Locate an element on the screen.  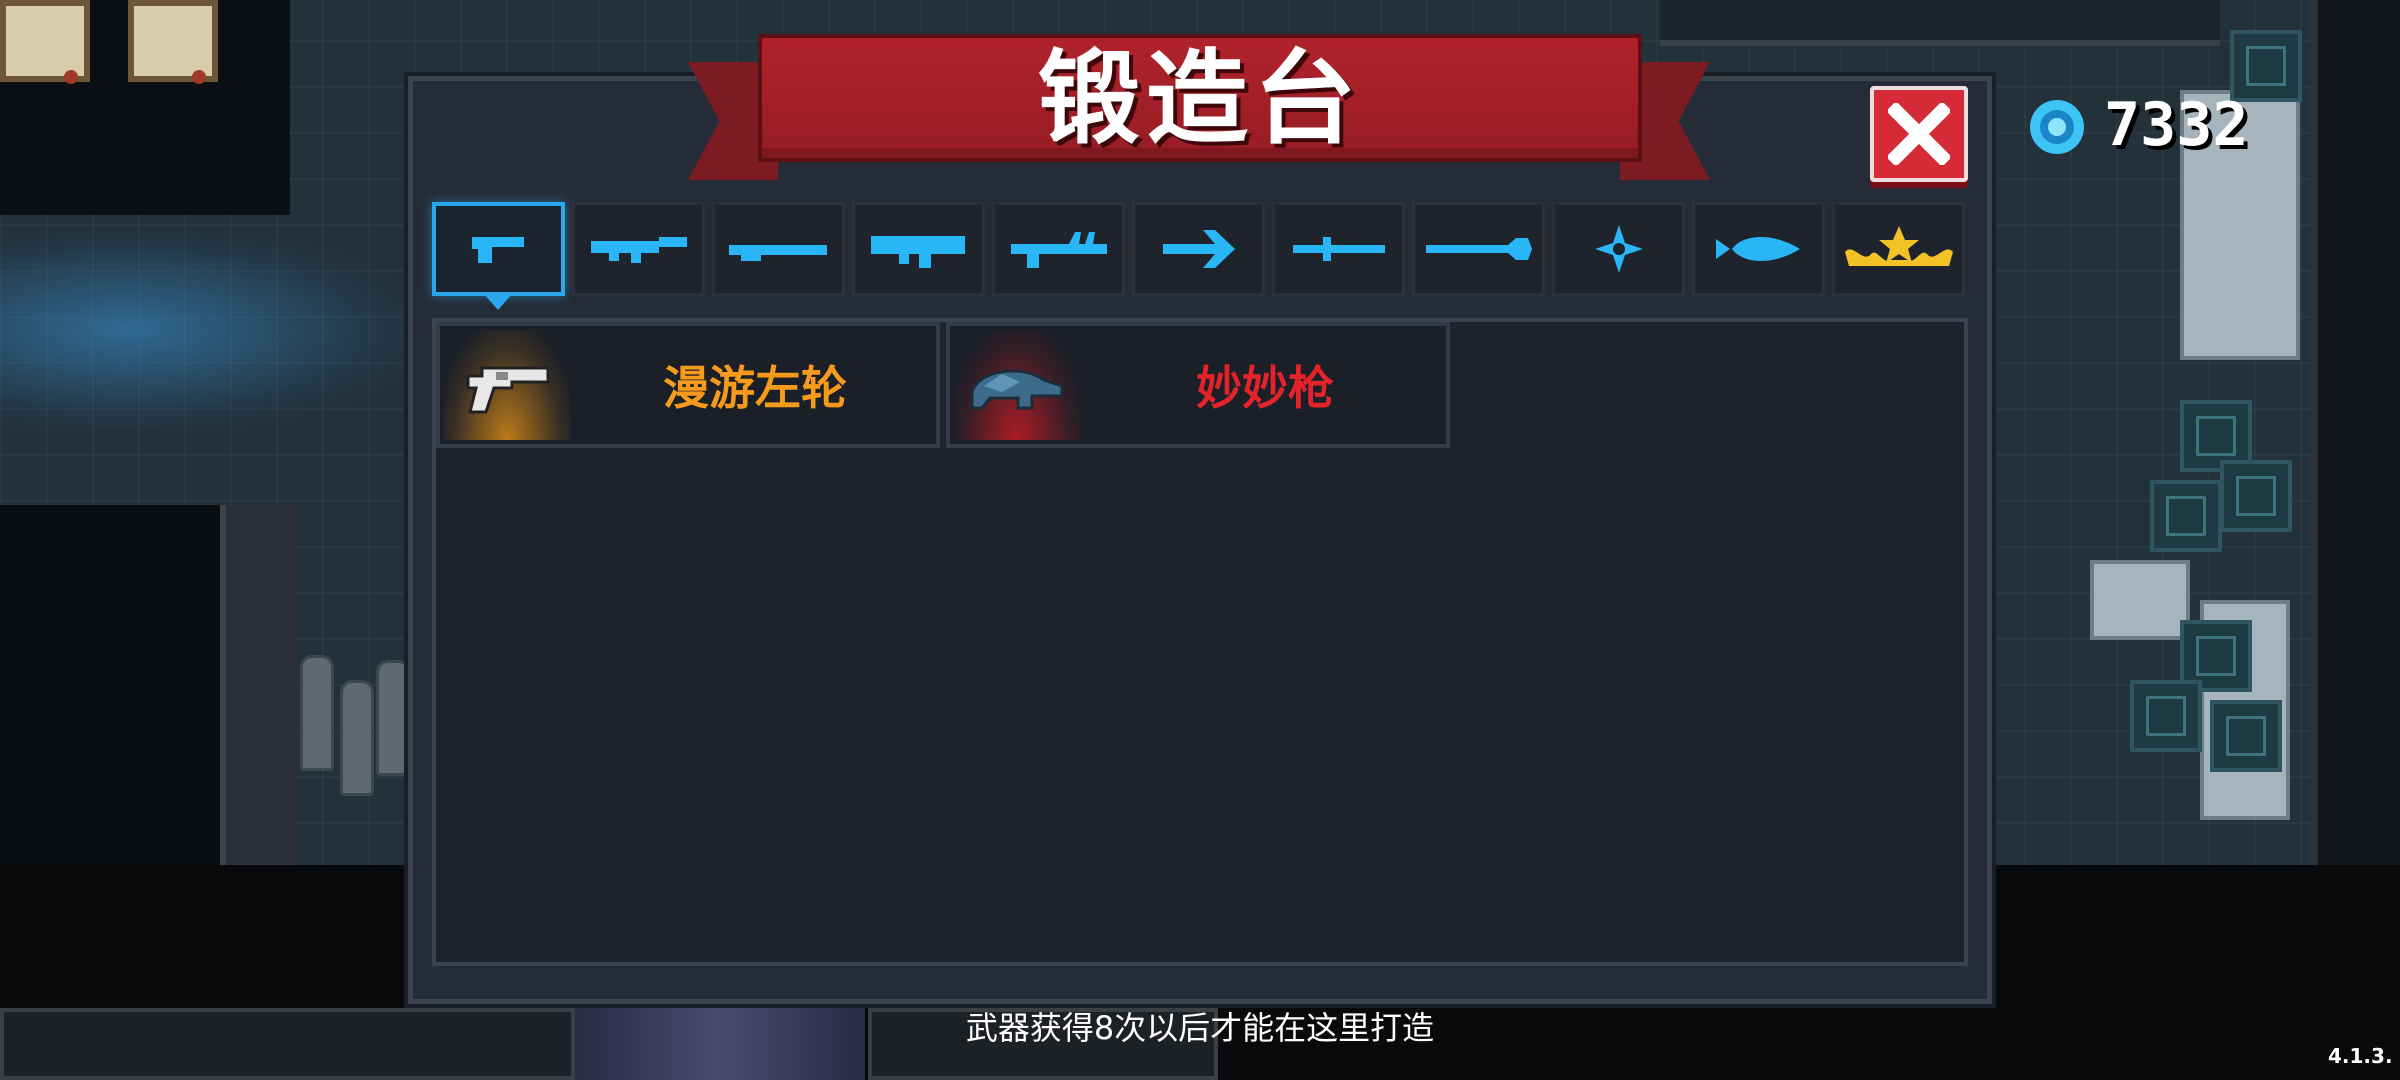
tab-shotgun is located at coordinates (778, 249).